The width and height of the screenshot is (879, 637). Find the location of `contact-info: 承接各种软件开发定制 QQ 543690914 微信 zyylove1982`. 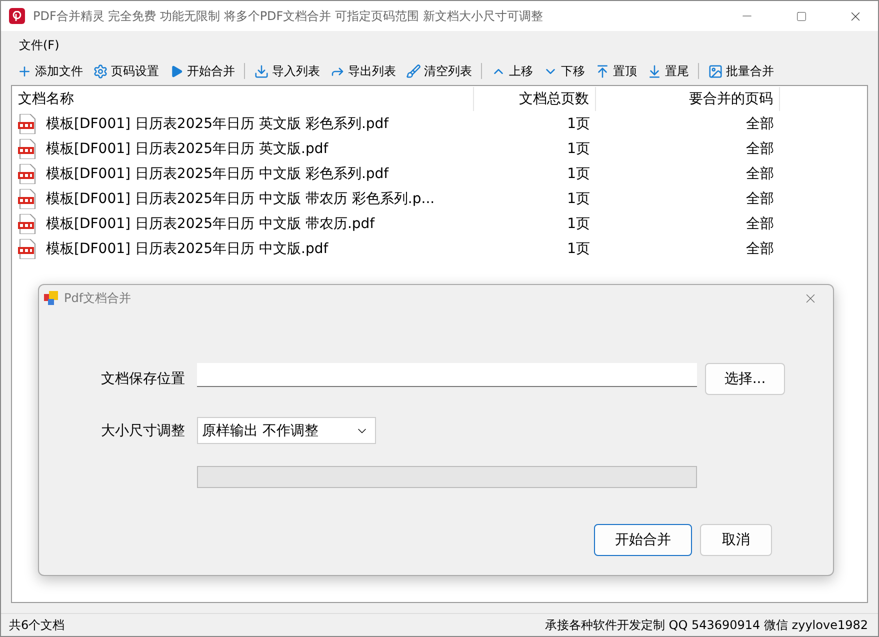

contact-info: 承接各种软件开发定制 QQ 543690914 微信 zyylove1982 is located at coordinates (706, 625).